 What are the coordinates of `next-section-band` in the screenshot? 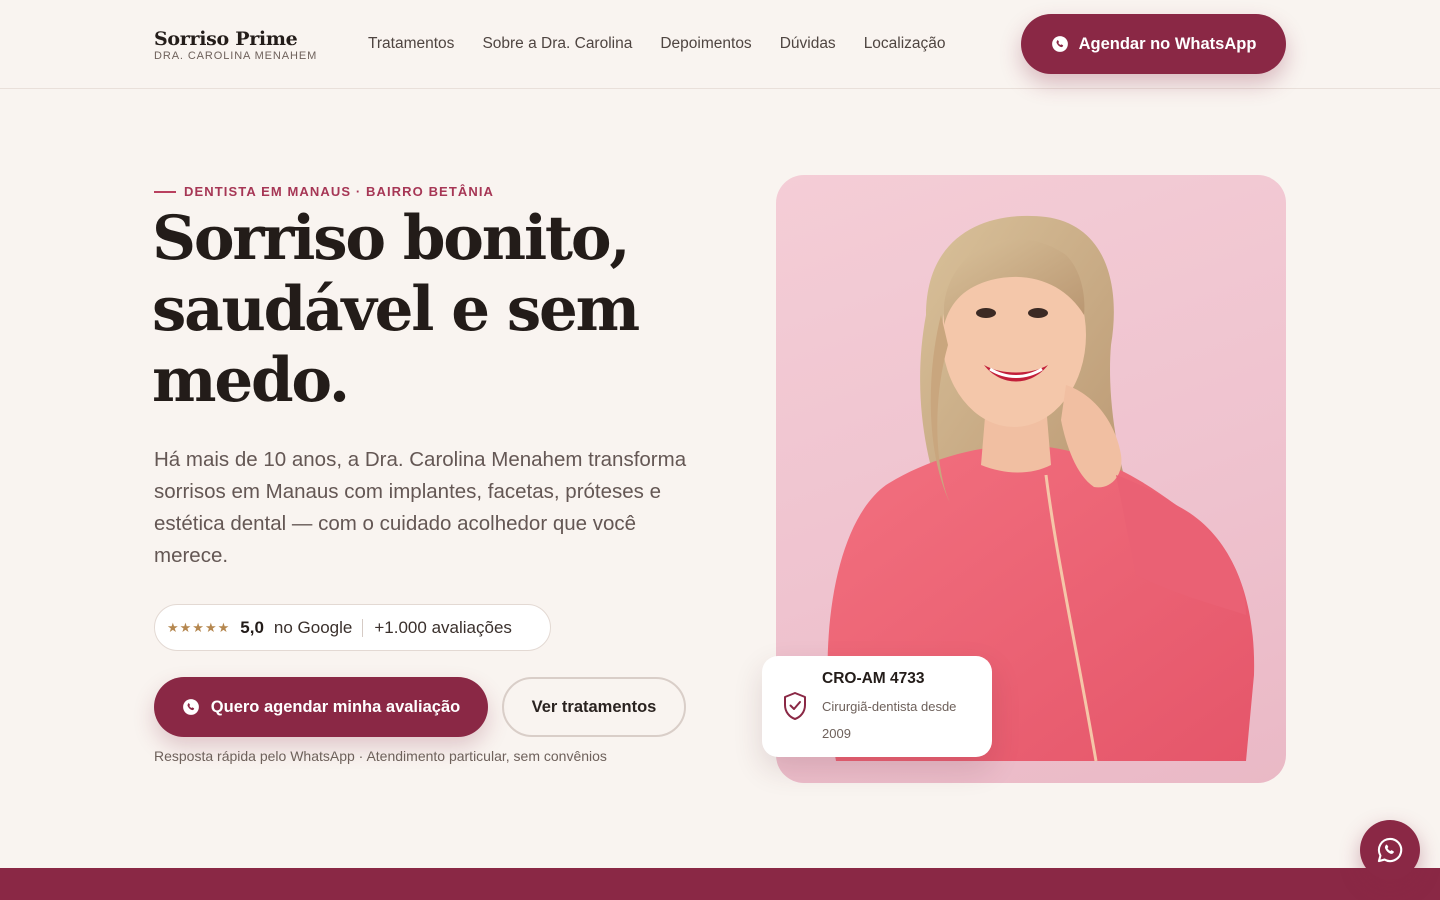 It's located at (720, 884).